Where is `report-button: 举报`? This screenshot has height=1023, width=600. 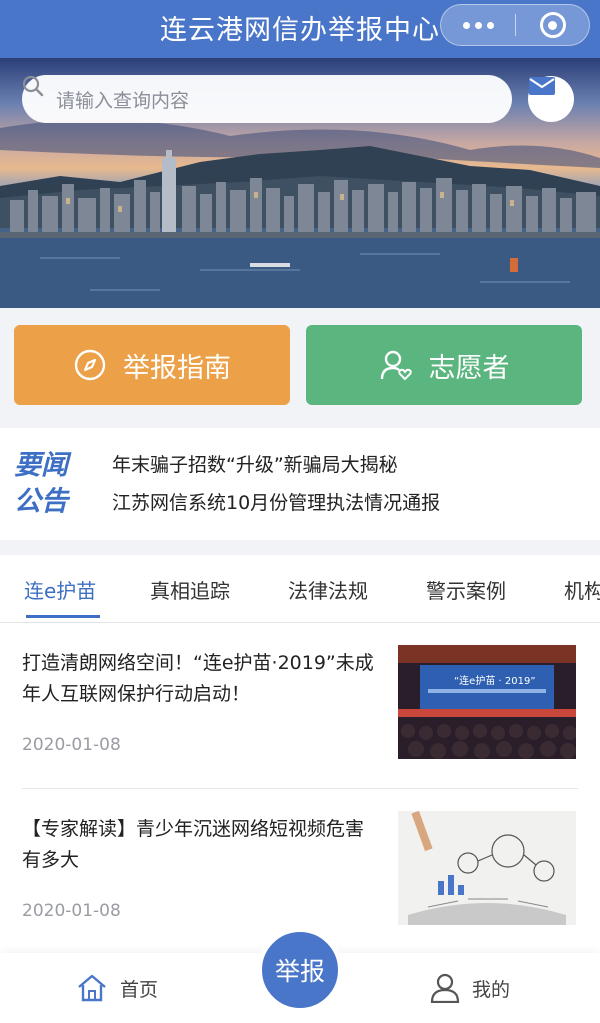 report-button: 举报 is located at coordinates (300, 970).